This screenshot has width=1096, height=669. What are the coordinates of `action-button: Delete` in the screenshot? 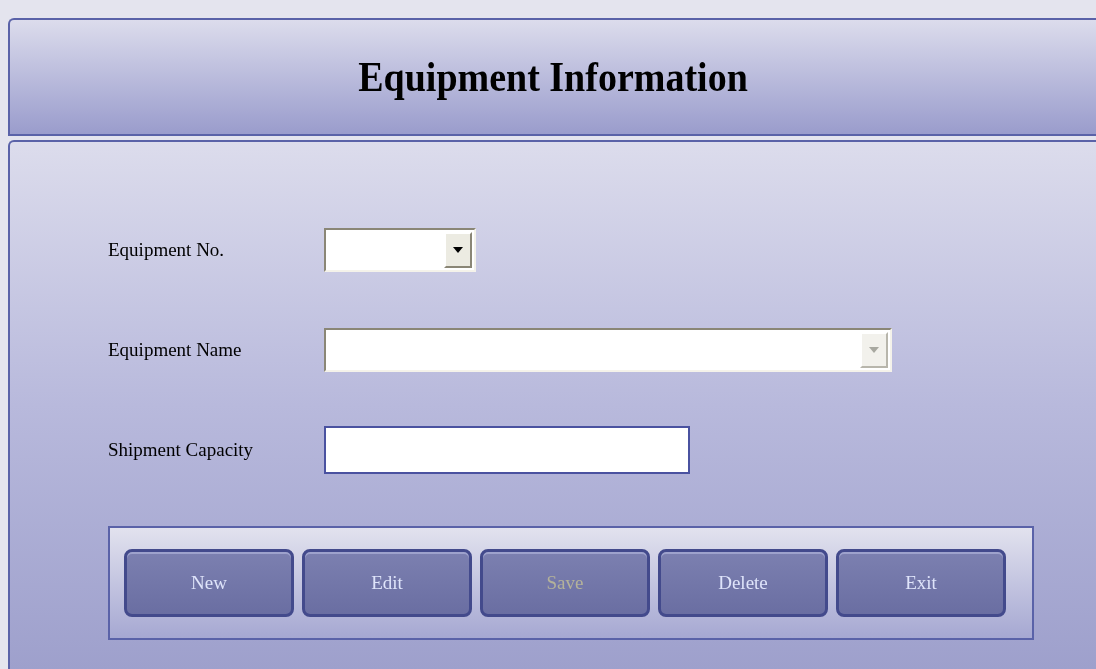 It's located at (743, 583).